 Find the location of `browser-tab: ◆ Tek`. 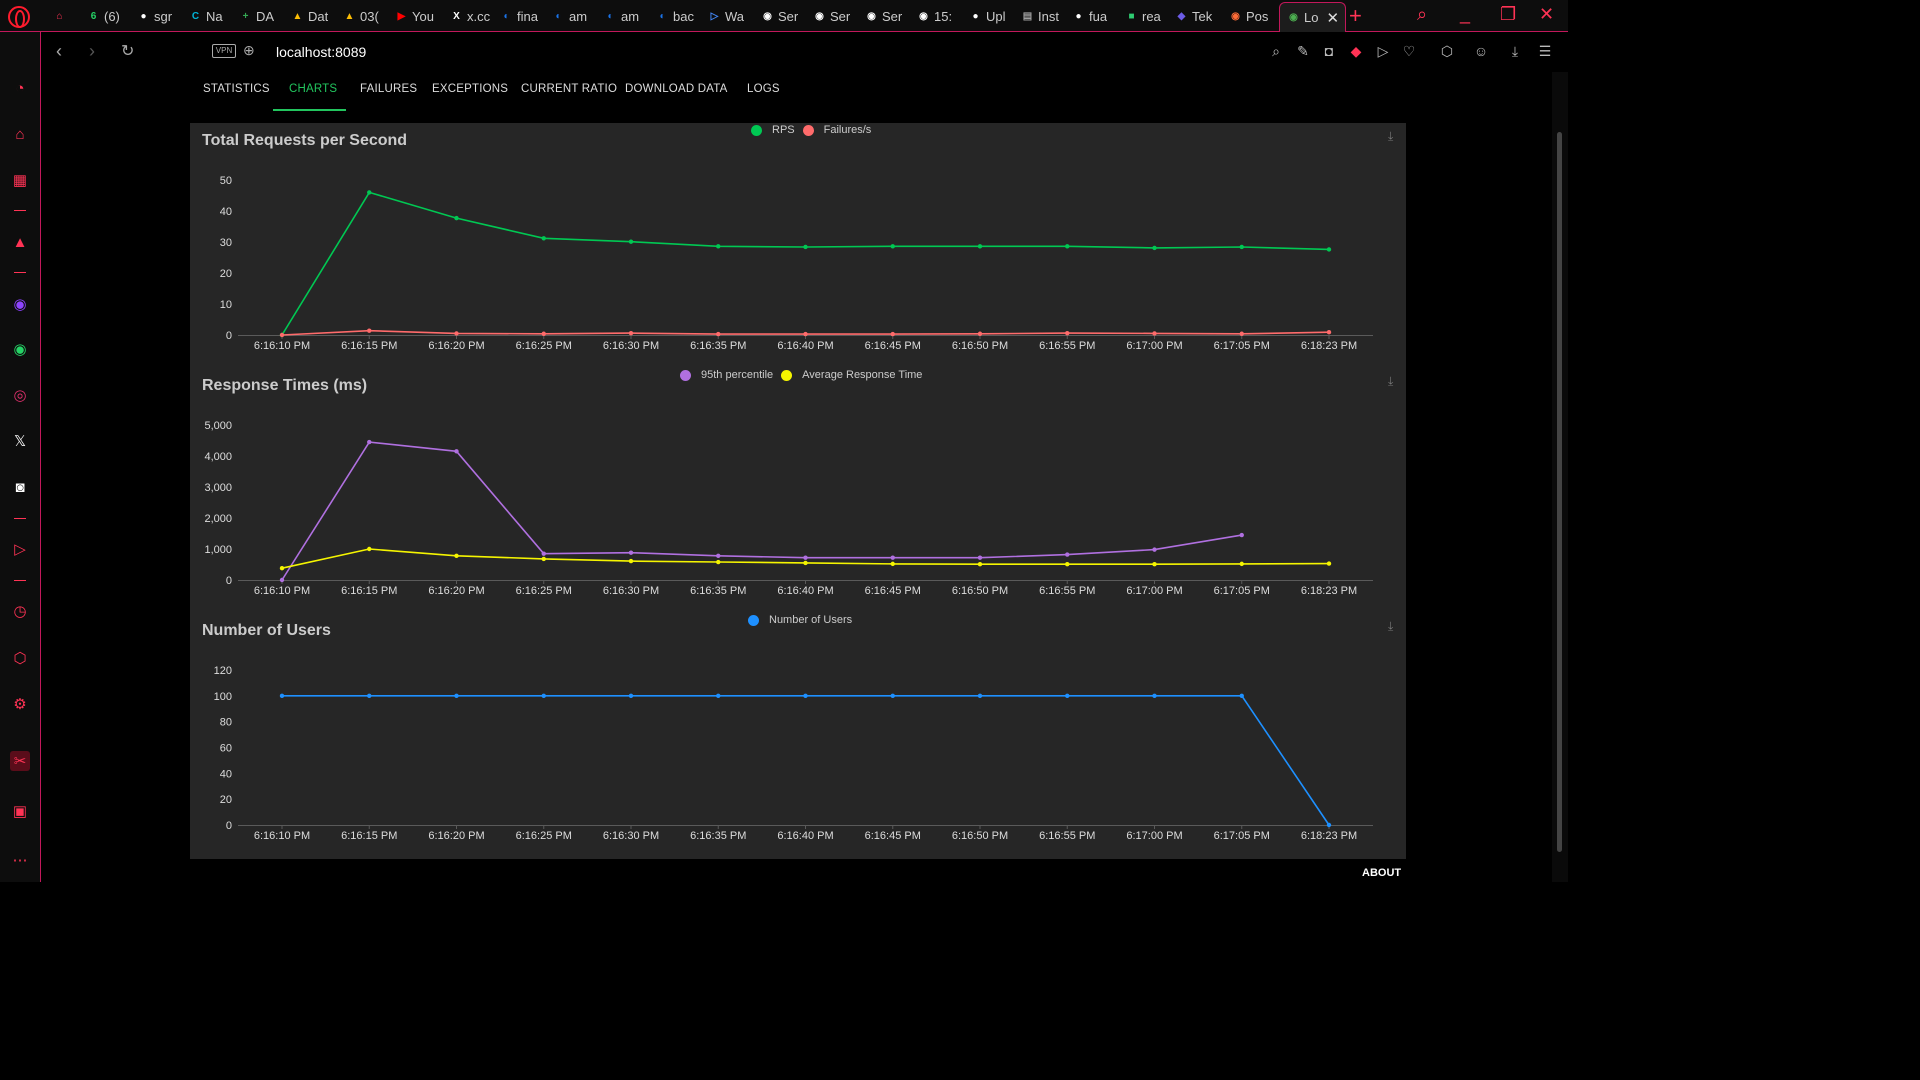

browser-tab: ◆ Tek is located at coordinates (1193, 16).